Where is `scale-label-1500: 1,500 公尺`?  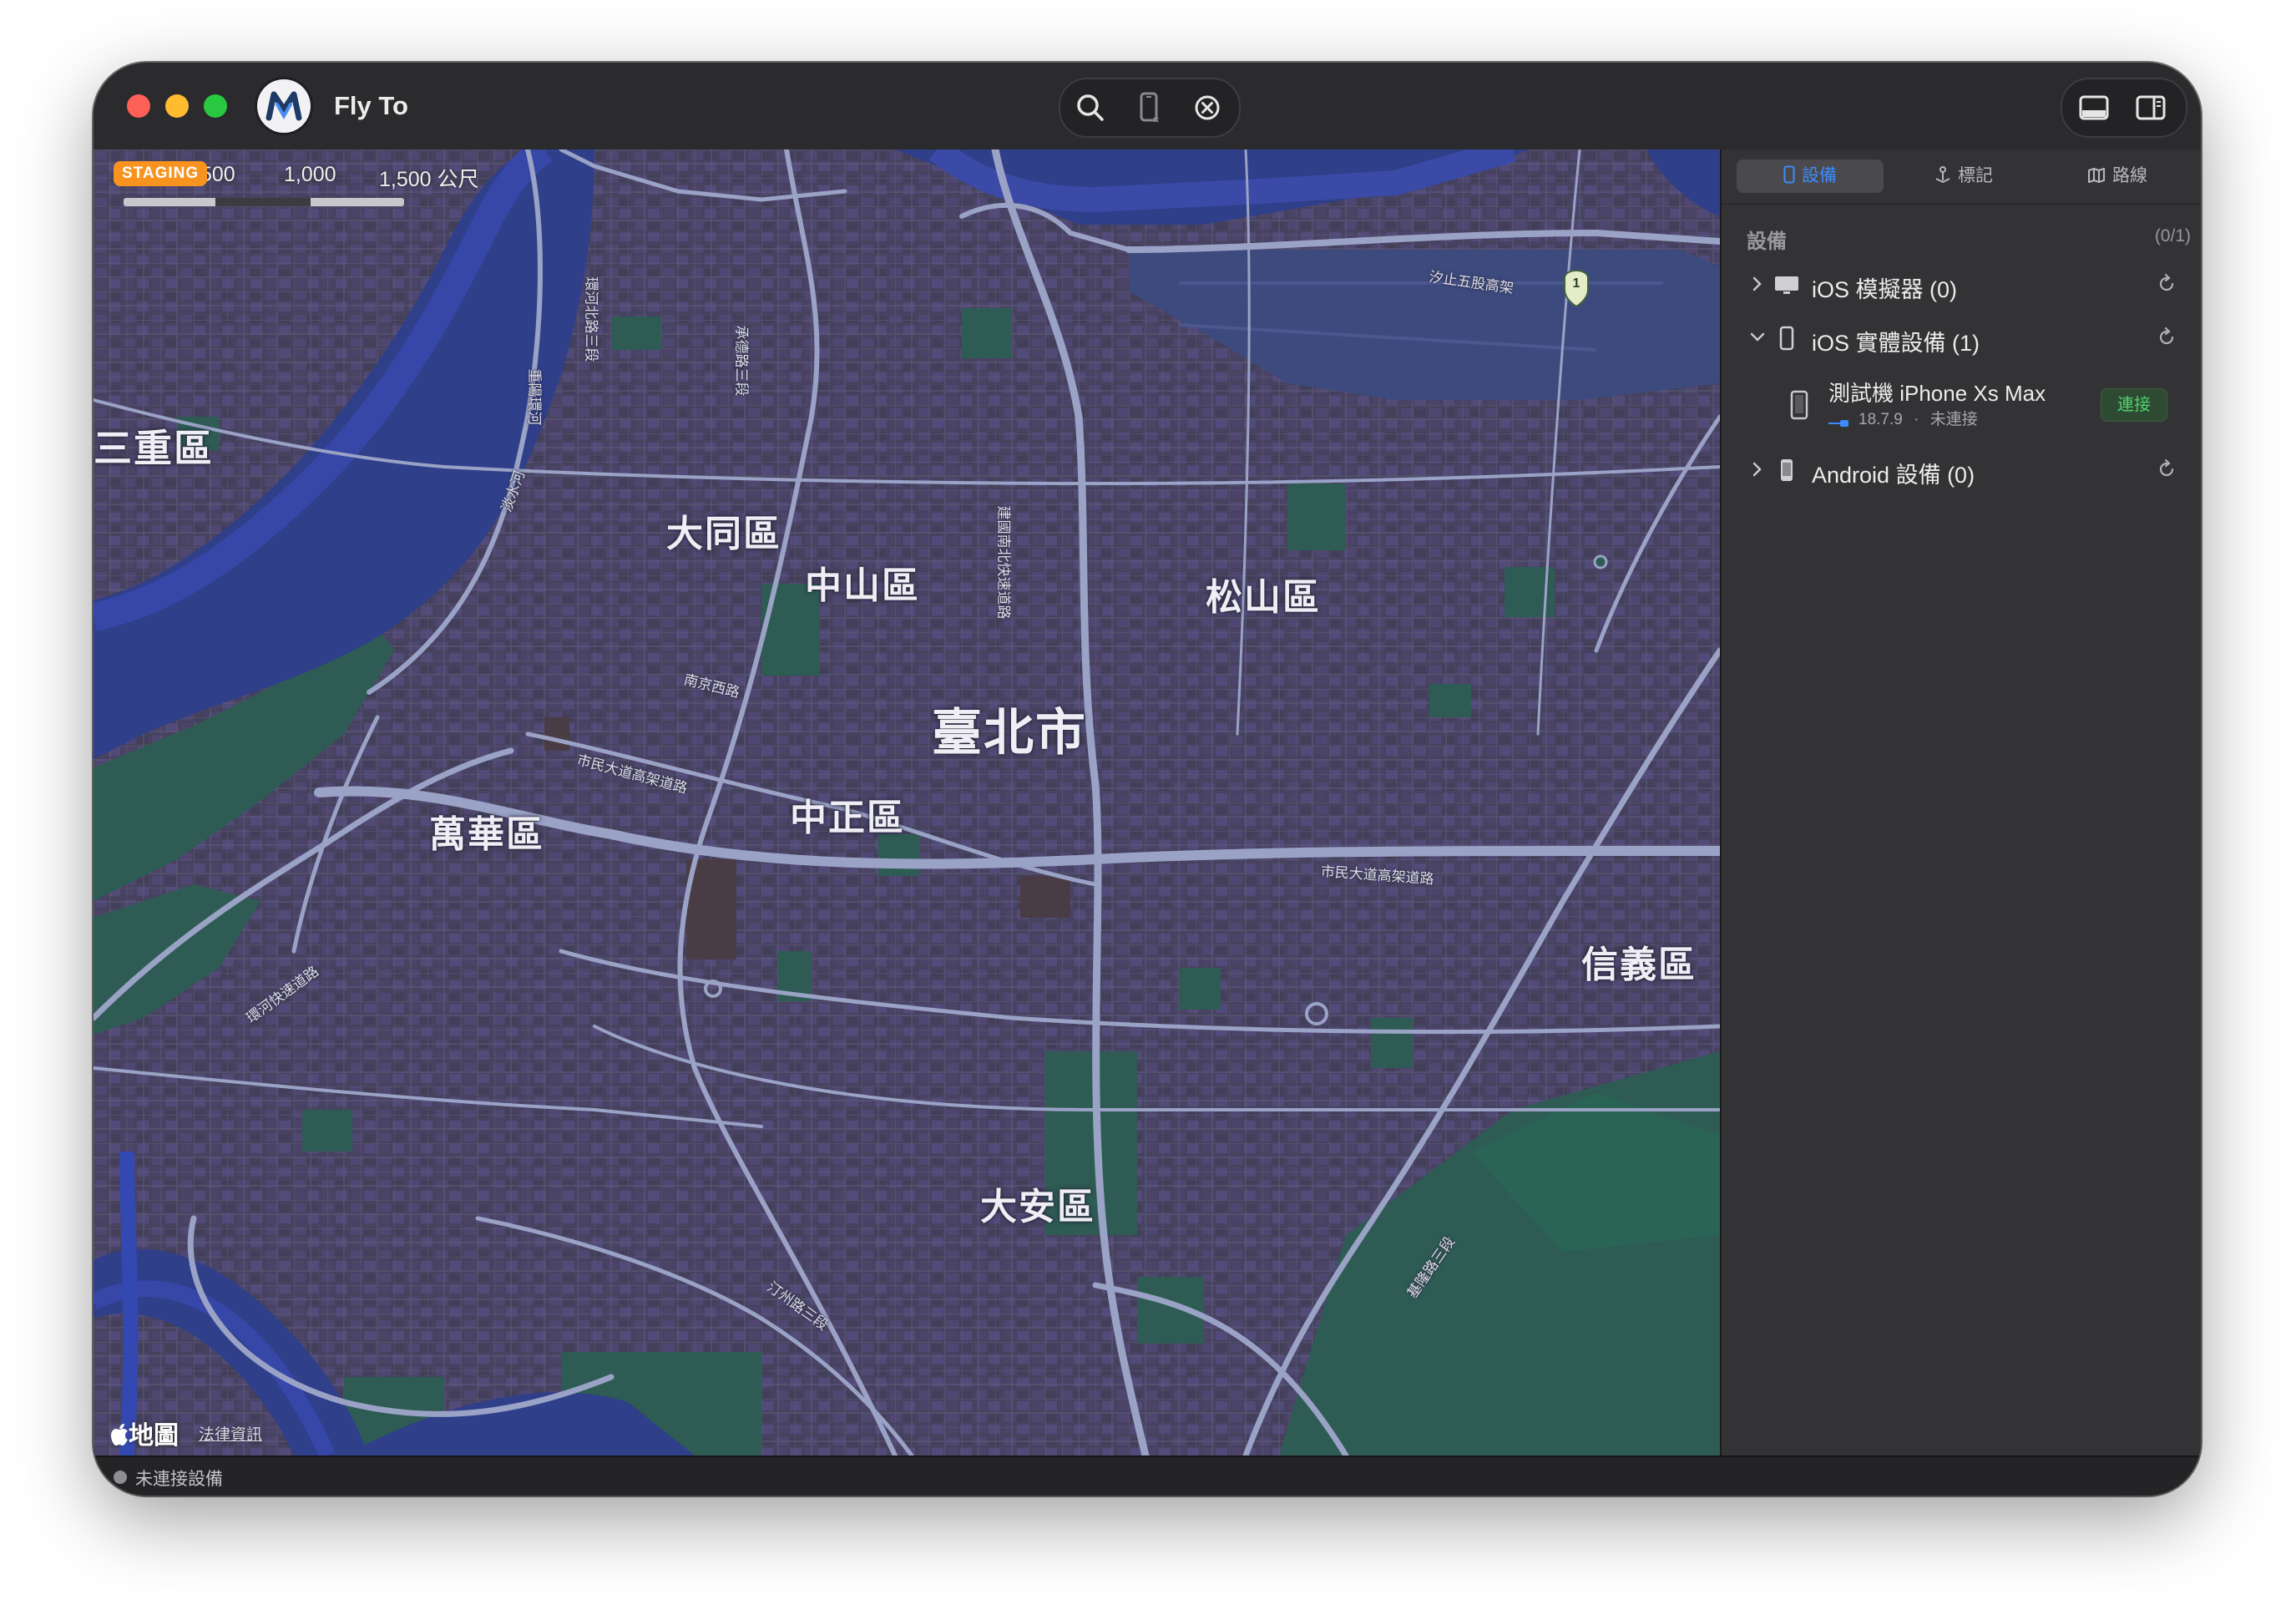
scale-label-1500: 1,500 公尺 is located at coordinates (429, 179).